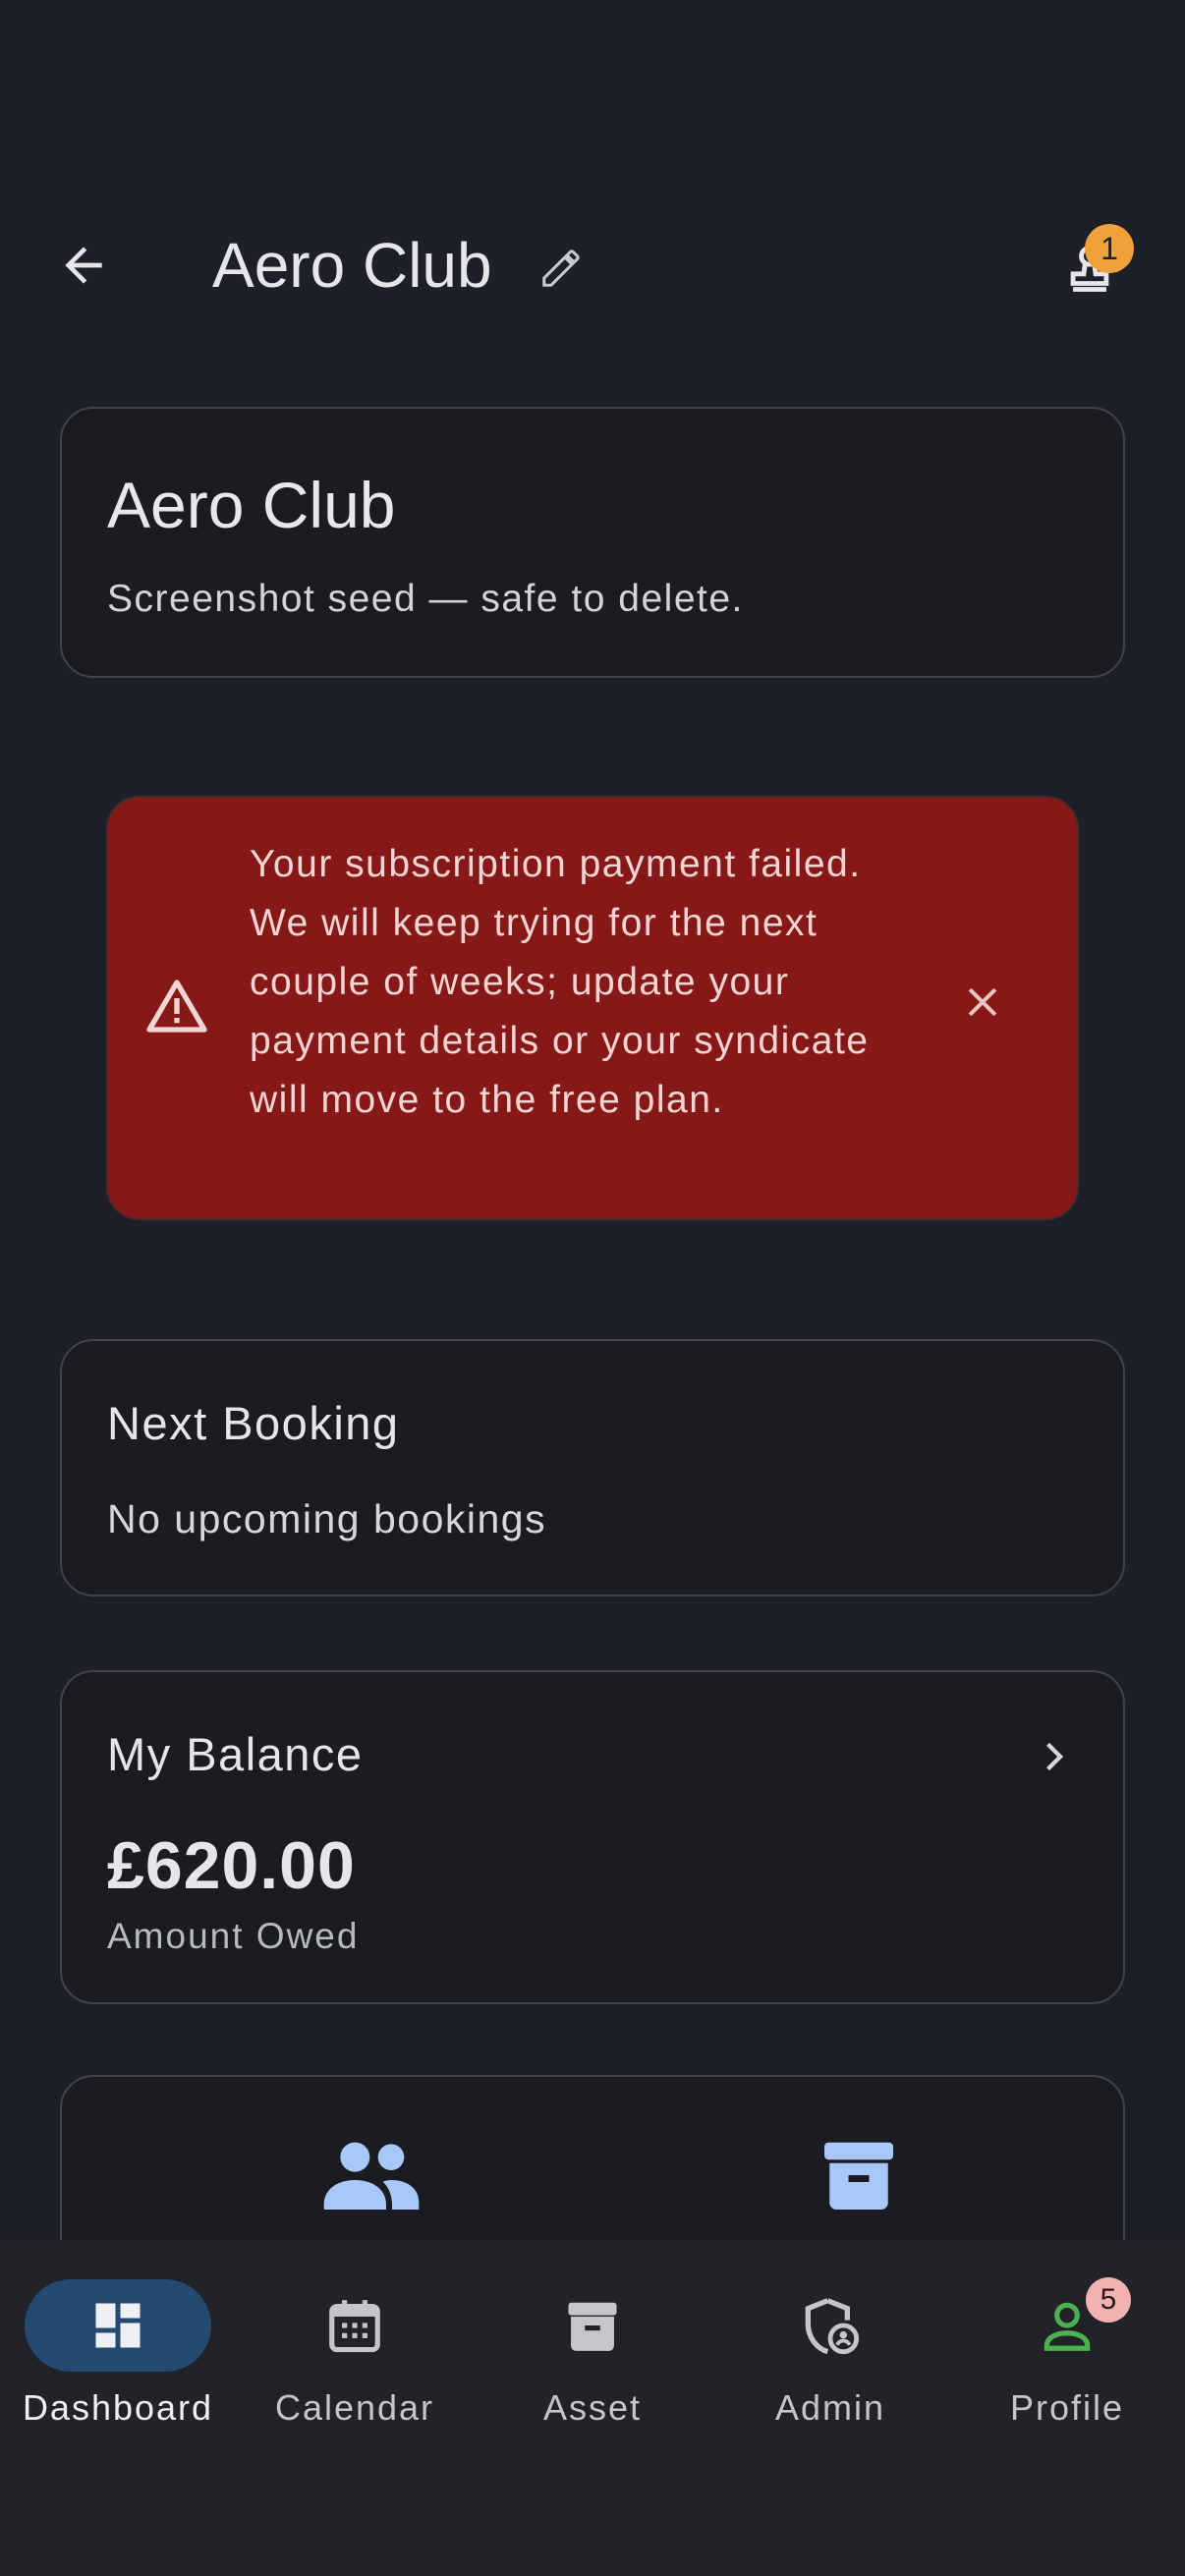  What do you see at coordinates (327, 1518) in the screenshot?
I see `no-bookings-text: No upcoming bookings` at bounding box center [327, 1518].